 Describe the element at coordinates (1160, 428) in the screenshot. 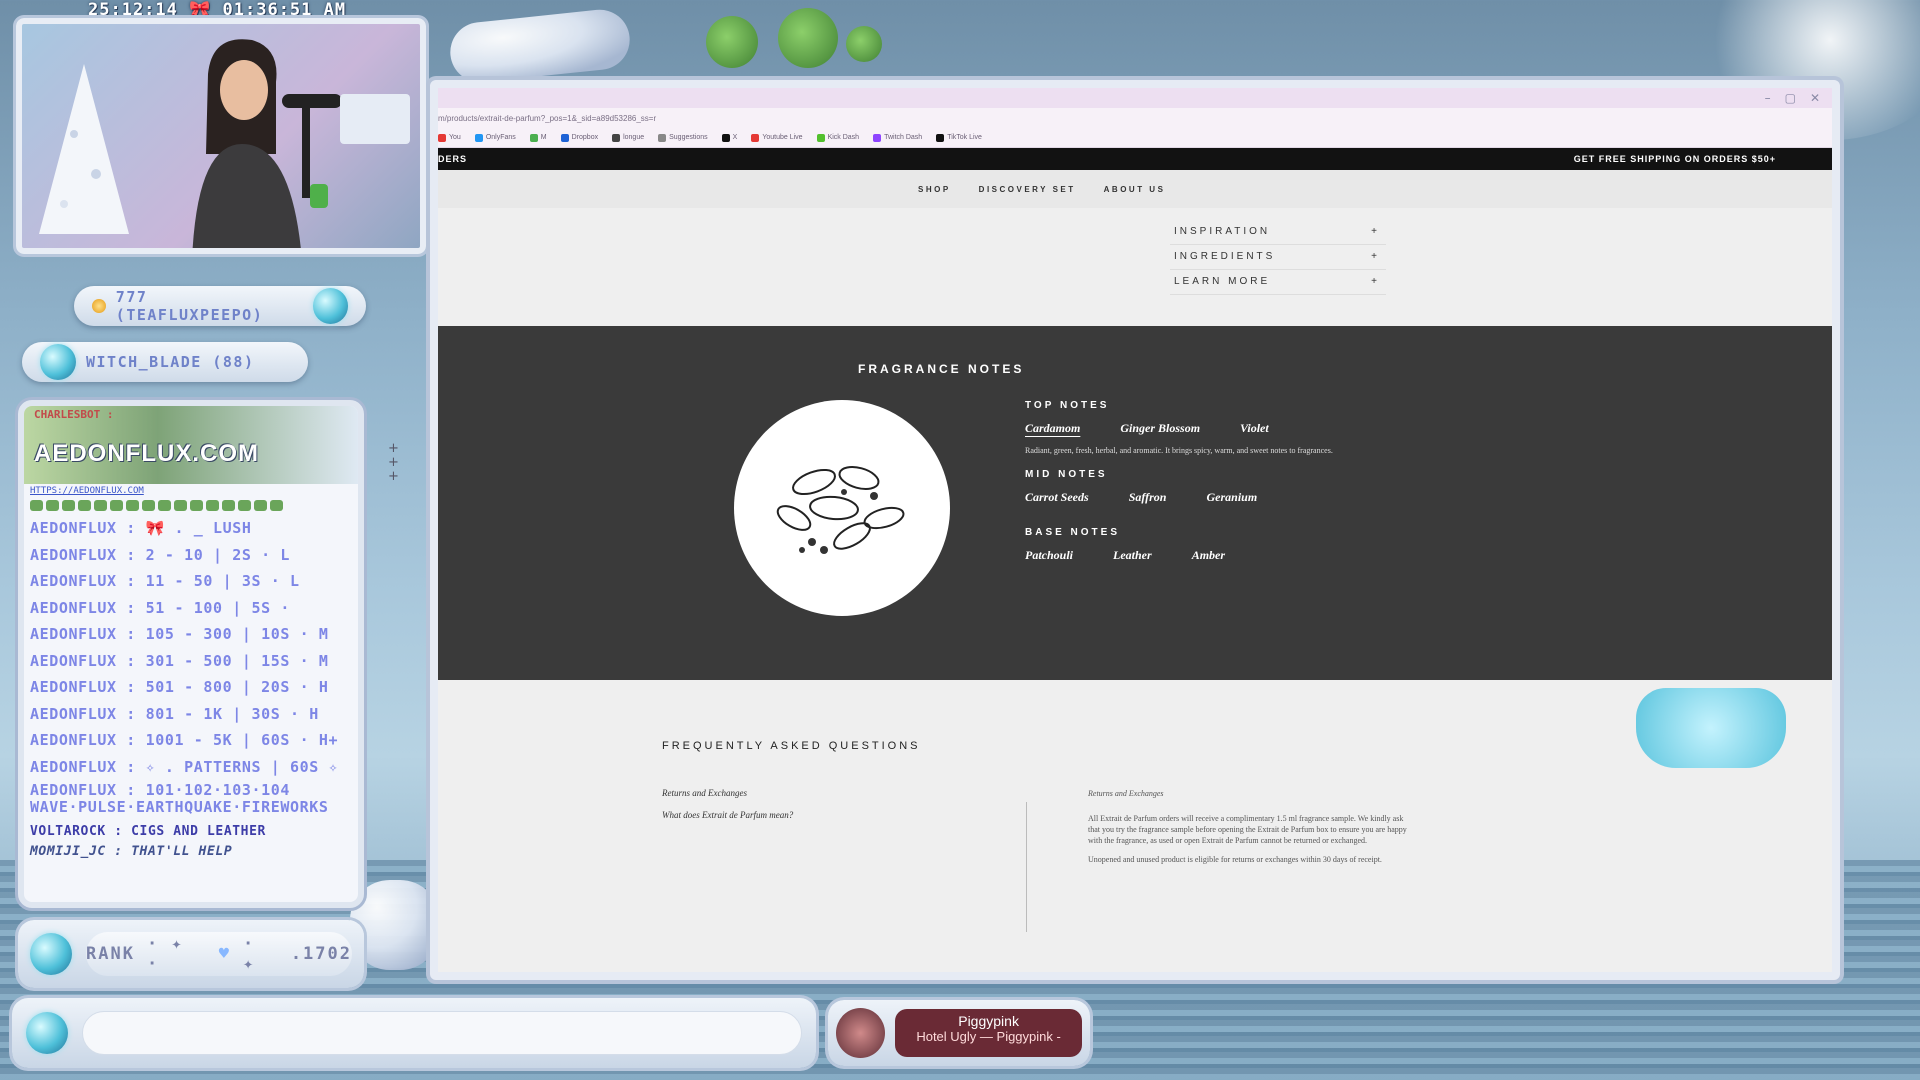

I see `note-tab: Ginger Blossom` at that location.